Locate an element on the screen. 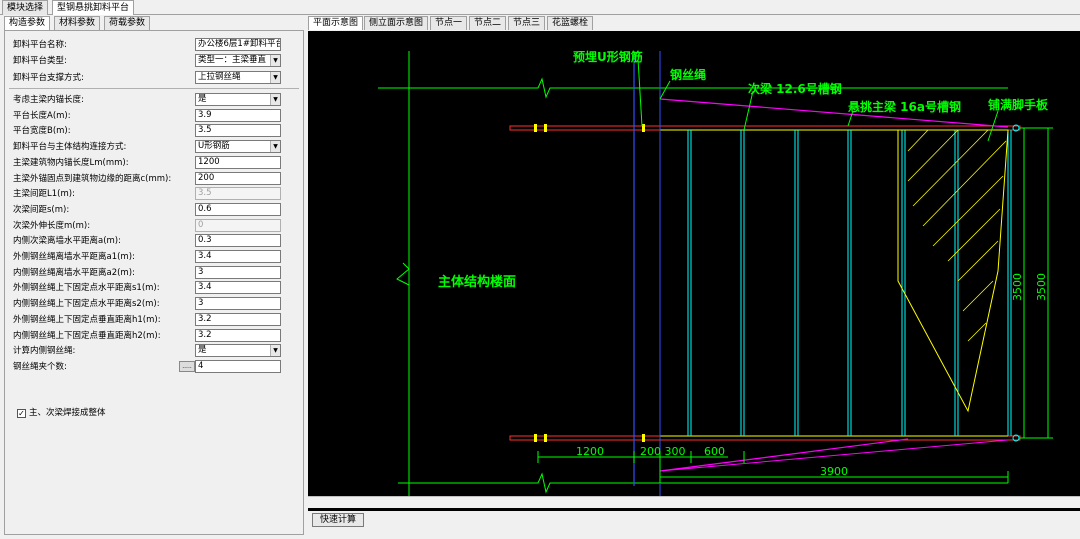 This screenshot has width=1080, height=539. break-mark is located at coordinates (403, 274).